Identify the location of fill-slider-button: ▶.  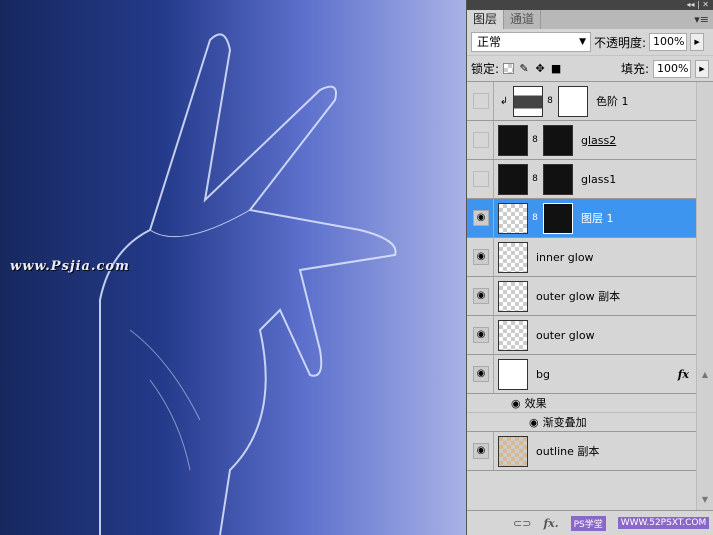
(702, 68).